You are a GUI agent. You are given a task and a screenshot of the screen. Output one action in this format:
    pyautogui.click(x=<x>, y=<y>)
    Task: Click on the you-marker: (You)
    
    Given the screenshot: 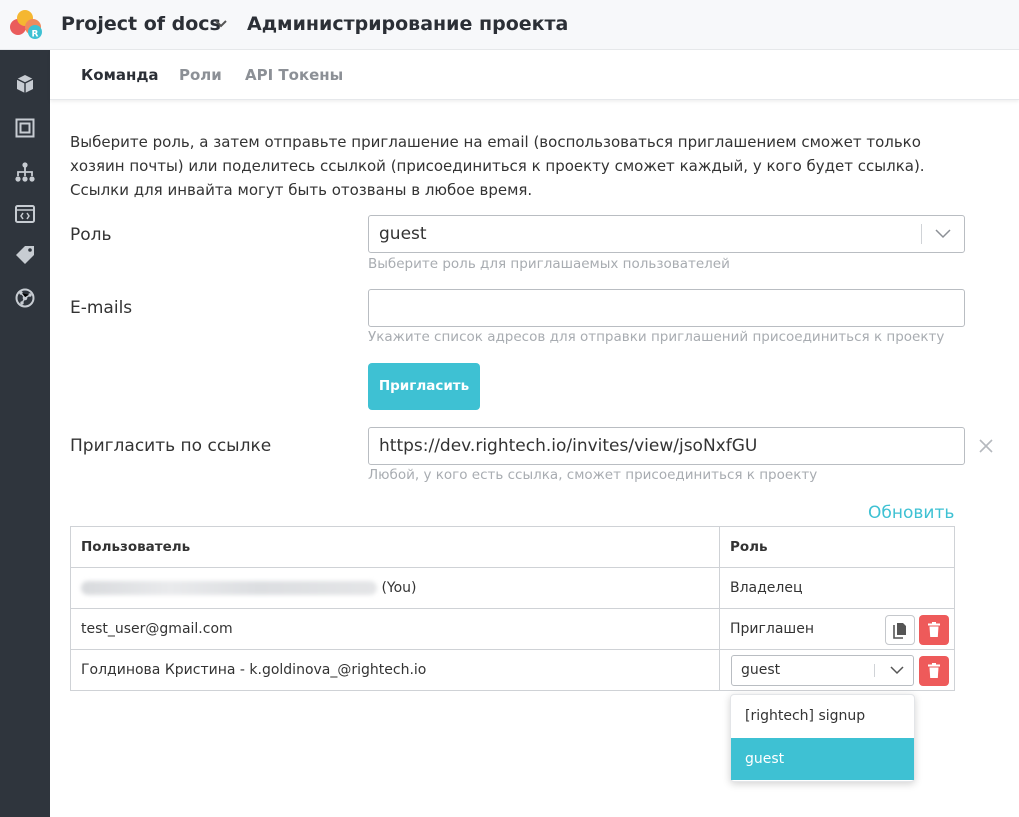 What is the action you would take?
    pyautogui.click(x=399, y=588)
    